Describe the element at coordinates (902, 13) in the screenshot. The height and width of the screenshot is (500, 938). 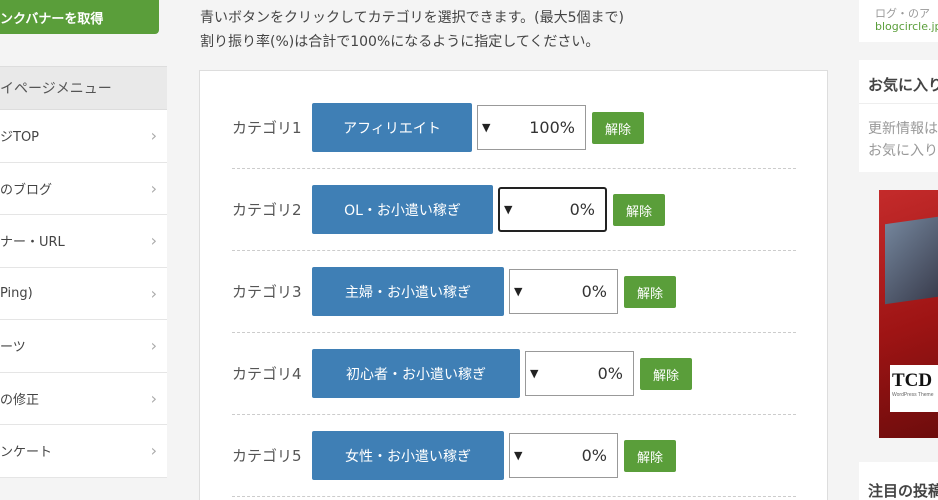
I see `info-text: ログ・のア` at that location.